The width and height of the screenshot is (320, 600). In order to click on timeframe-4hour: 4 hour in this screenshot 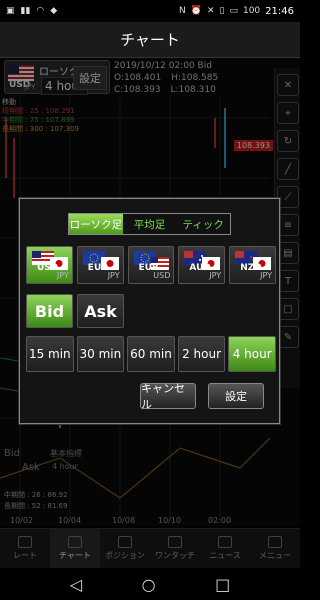, I will do `click(252, 354)`.